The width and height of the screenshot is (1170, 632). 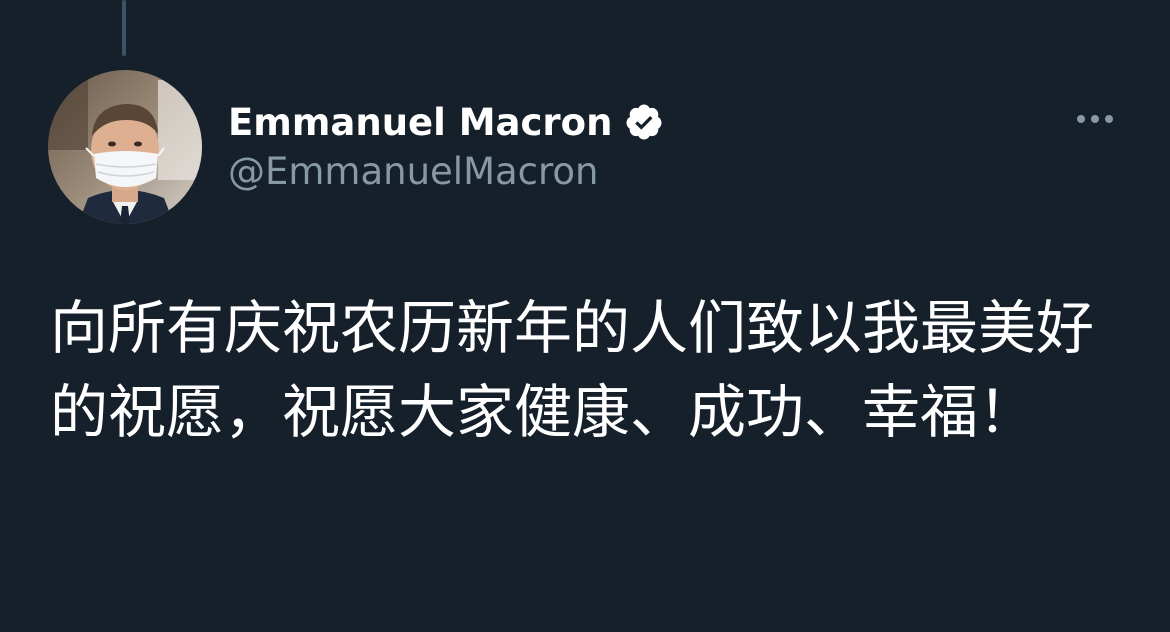 I want to click on author-header: Emmanuel Macron, so click(x=446, y=122).